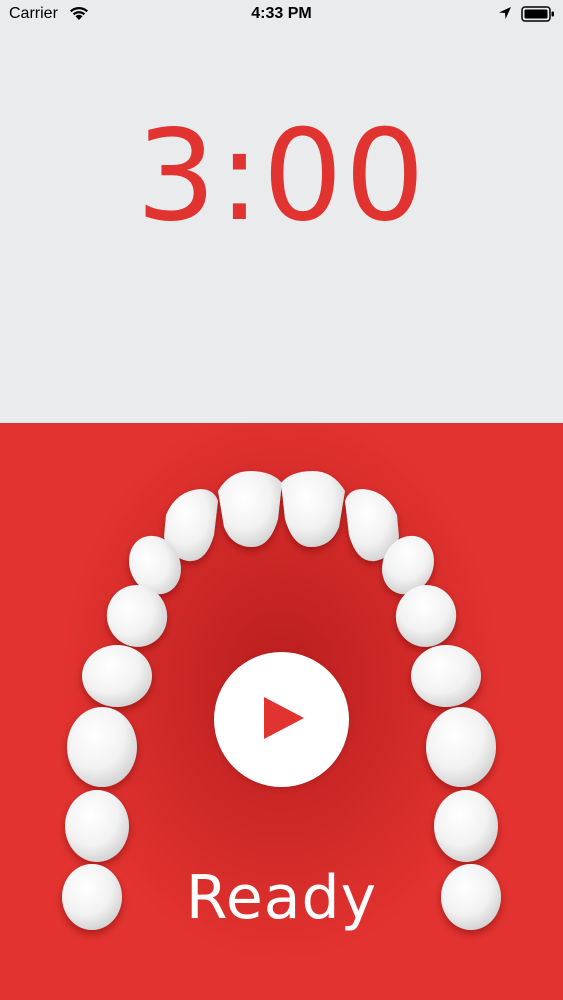 Image resolution: width=563 pixels, height=1000 pixels. I want to click on status-label: Ready, so click(281, 898).